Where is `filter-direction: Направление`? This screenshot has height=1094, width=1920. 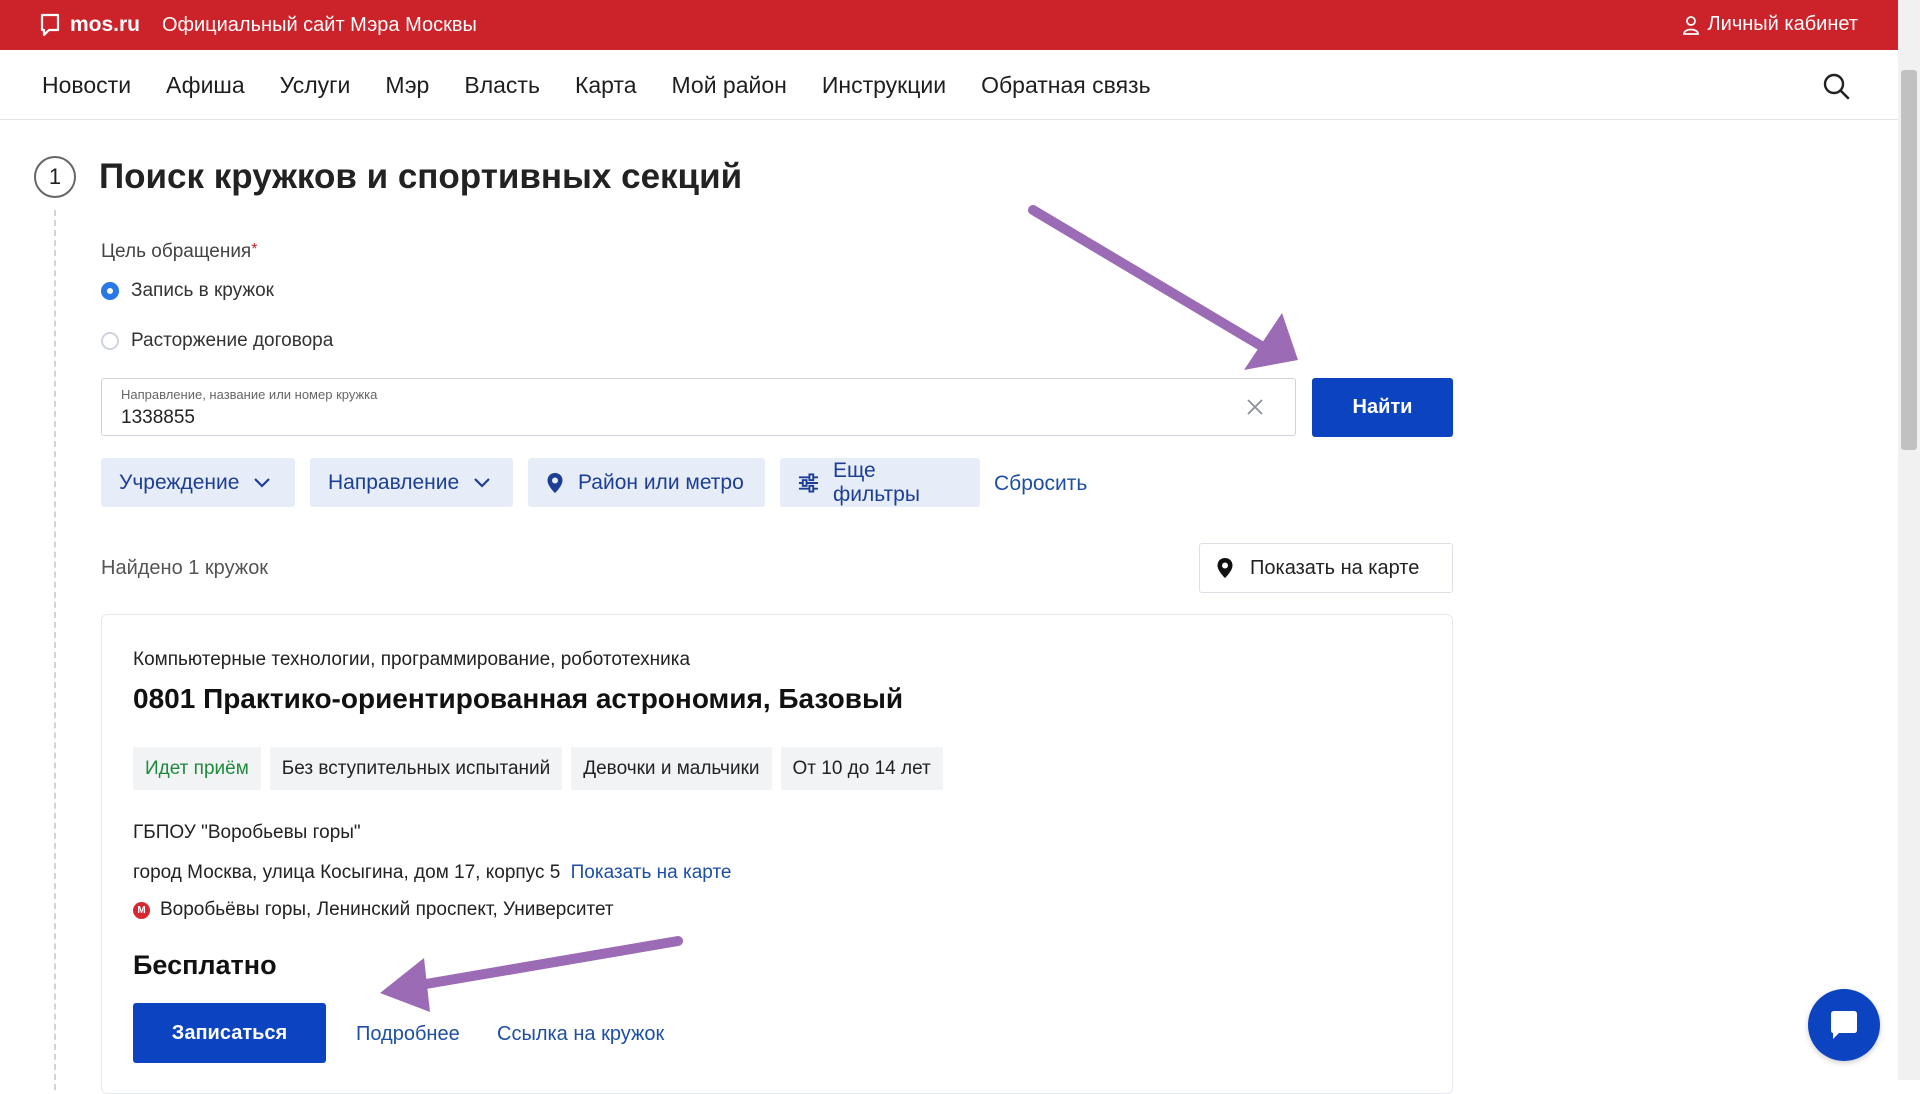
filter-direction: Направление is located at coordinates (411, 482).